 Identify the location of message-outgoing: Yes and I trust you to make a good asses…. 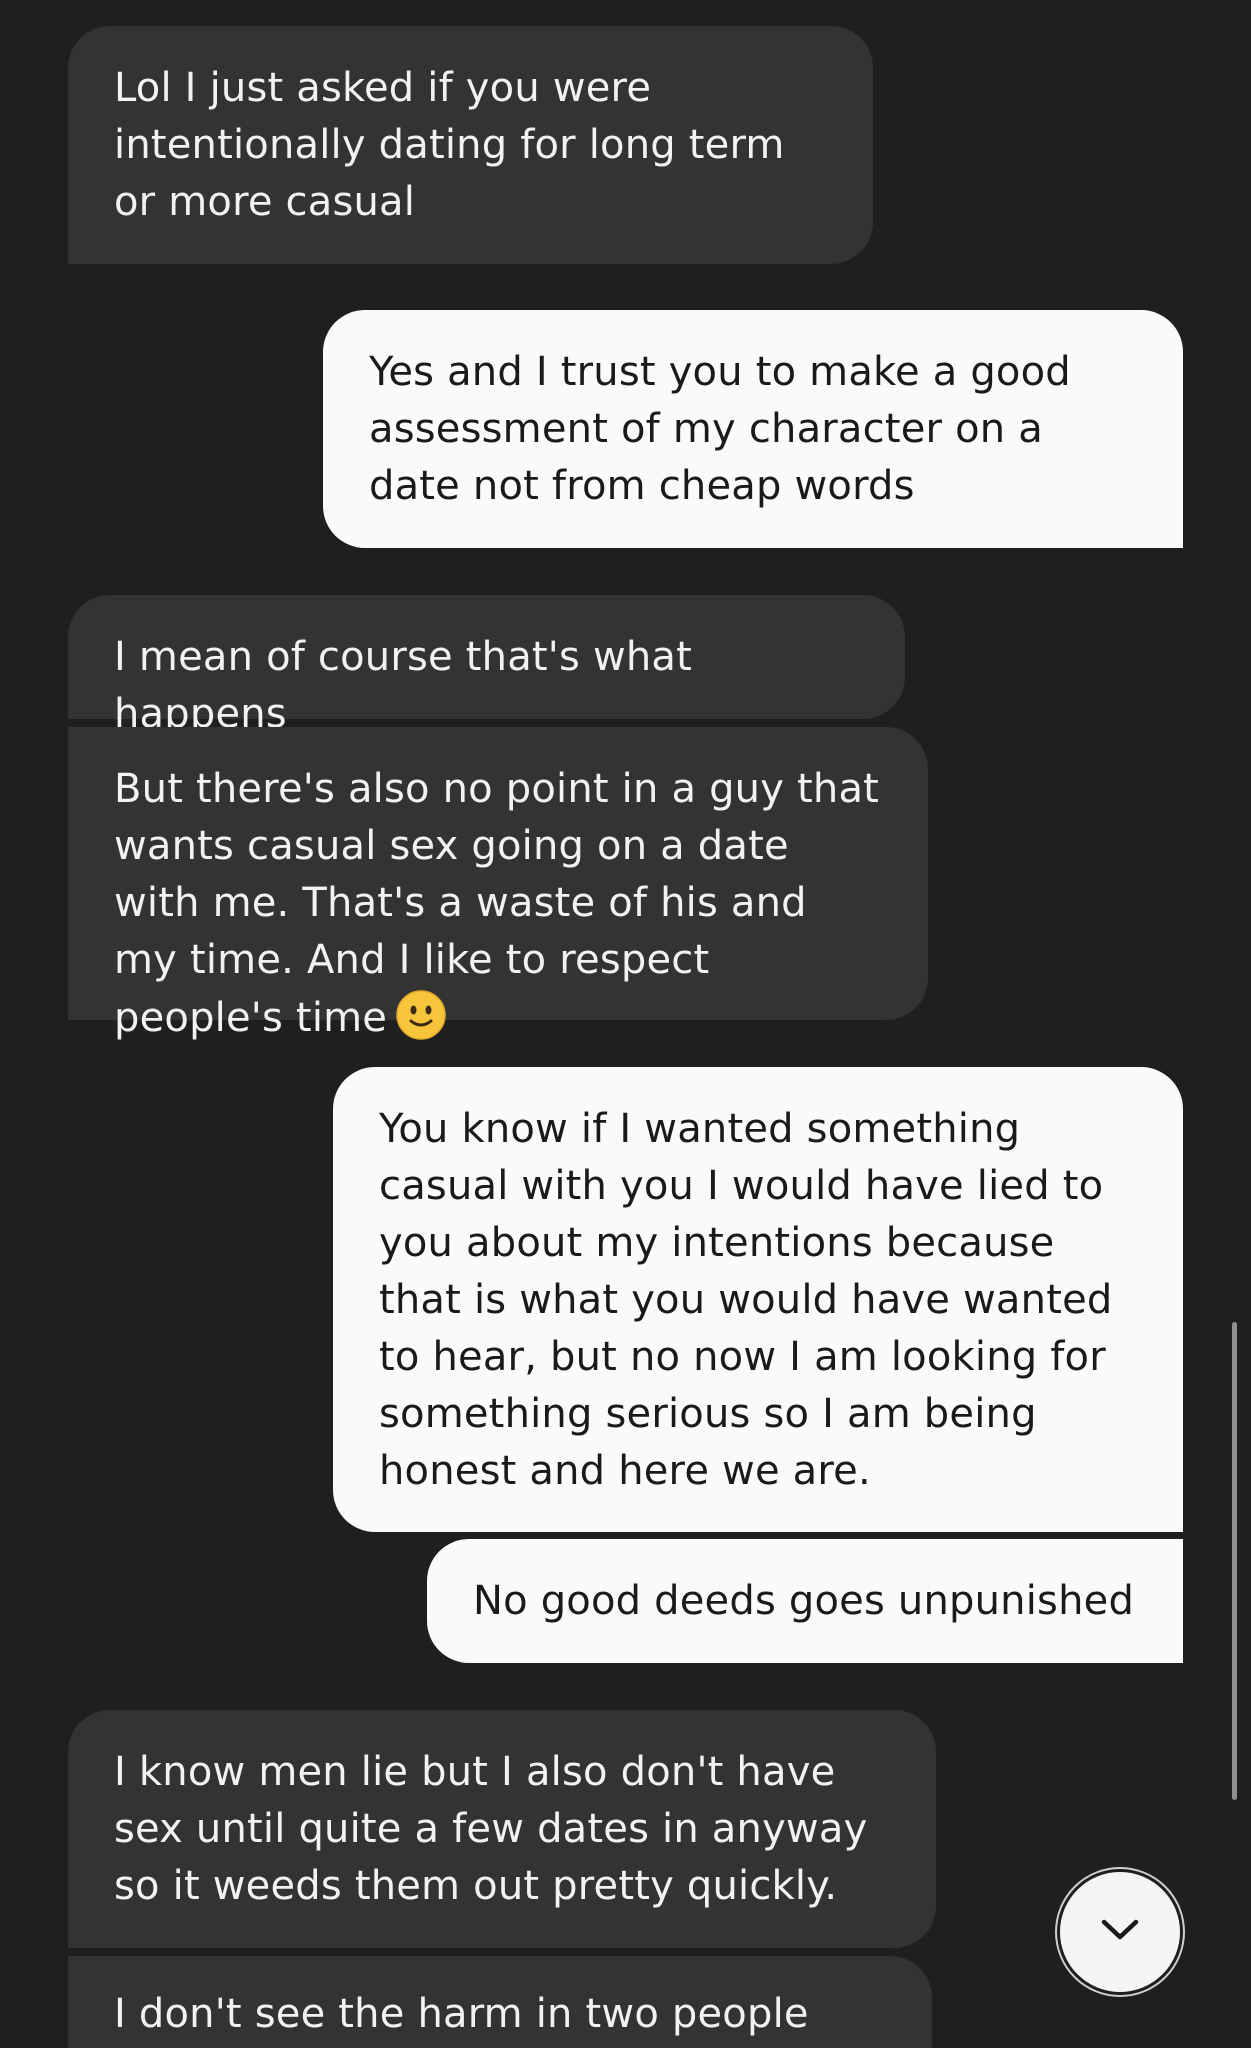
(753, 429).